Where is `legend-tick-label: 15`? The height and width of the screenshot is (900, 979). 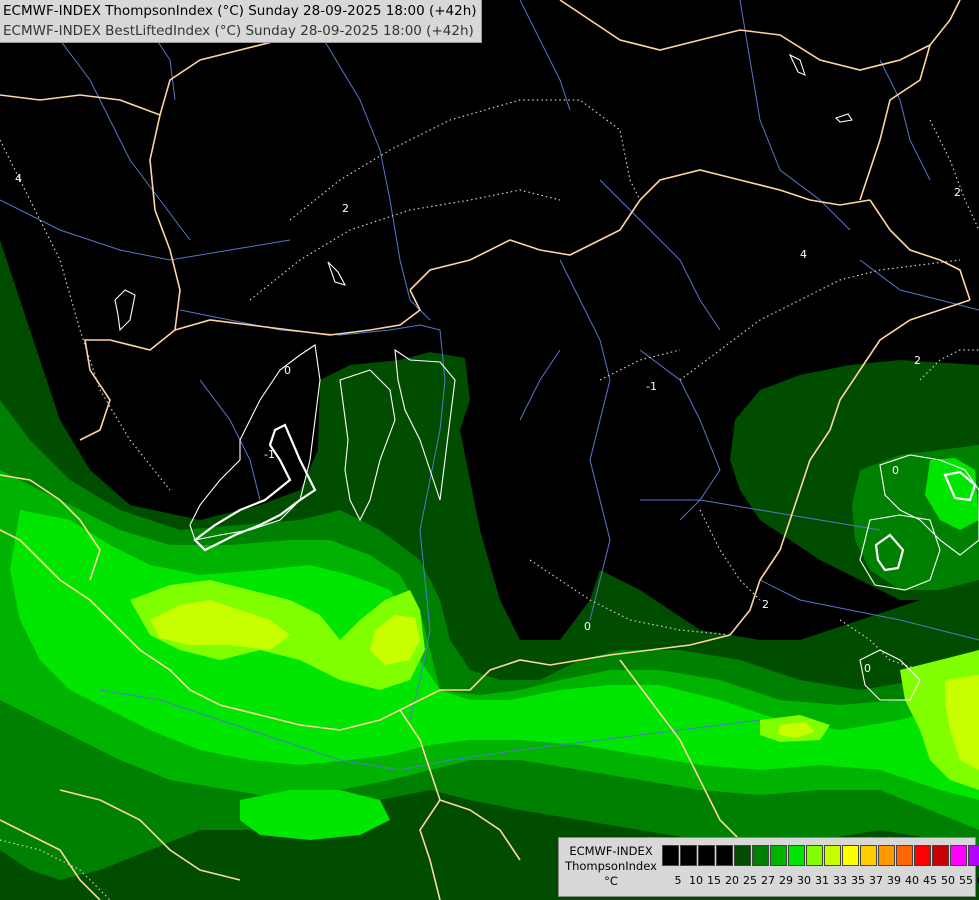 legend-tick-label: 15 is located at coordinates (714, 880).